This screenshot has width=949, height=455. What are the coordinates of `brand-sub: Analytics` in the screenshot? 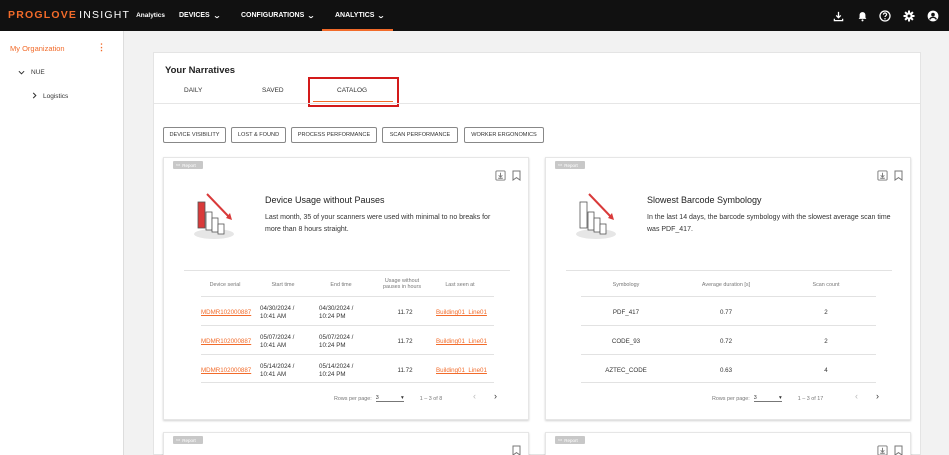 It's located at (151, 15).